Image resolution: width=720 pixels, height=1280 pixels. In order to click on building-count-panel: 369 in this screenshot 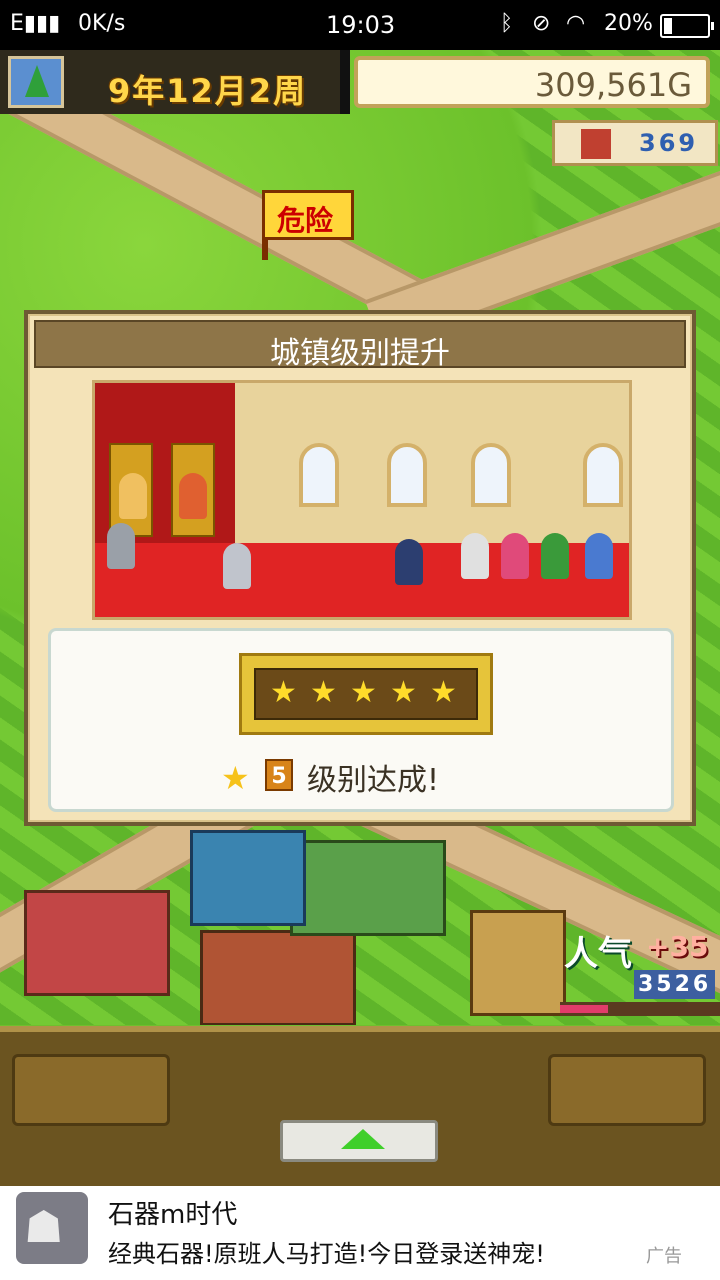, I will do `click(635, 143)`.